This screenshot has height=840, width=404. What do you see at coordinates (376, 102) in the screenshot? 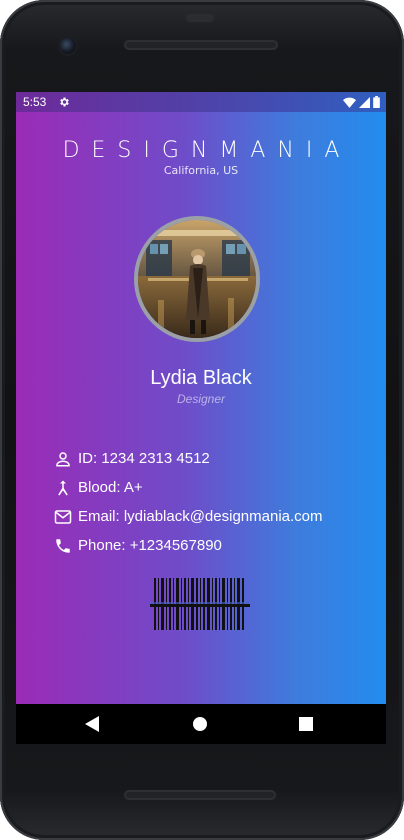
I see `battery-icon` at bounding box center [376, 102].